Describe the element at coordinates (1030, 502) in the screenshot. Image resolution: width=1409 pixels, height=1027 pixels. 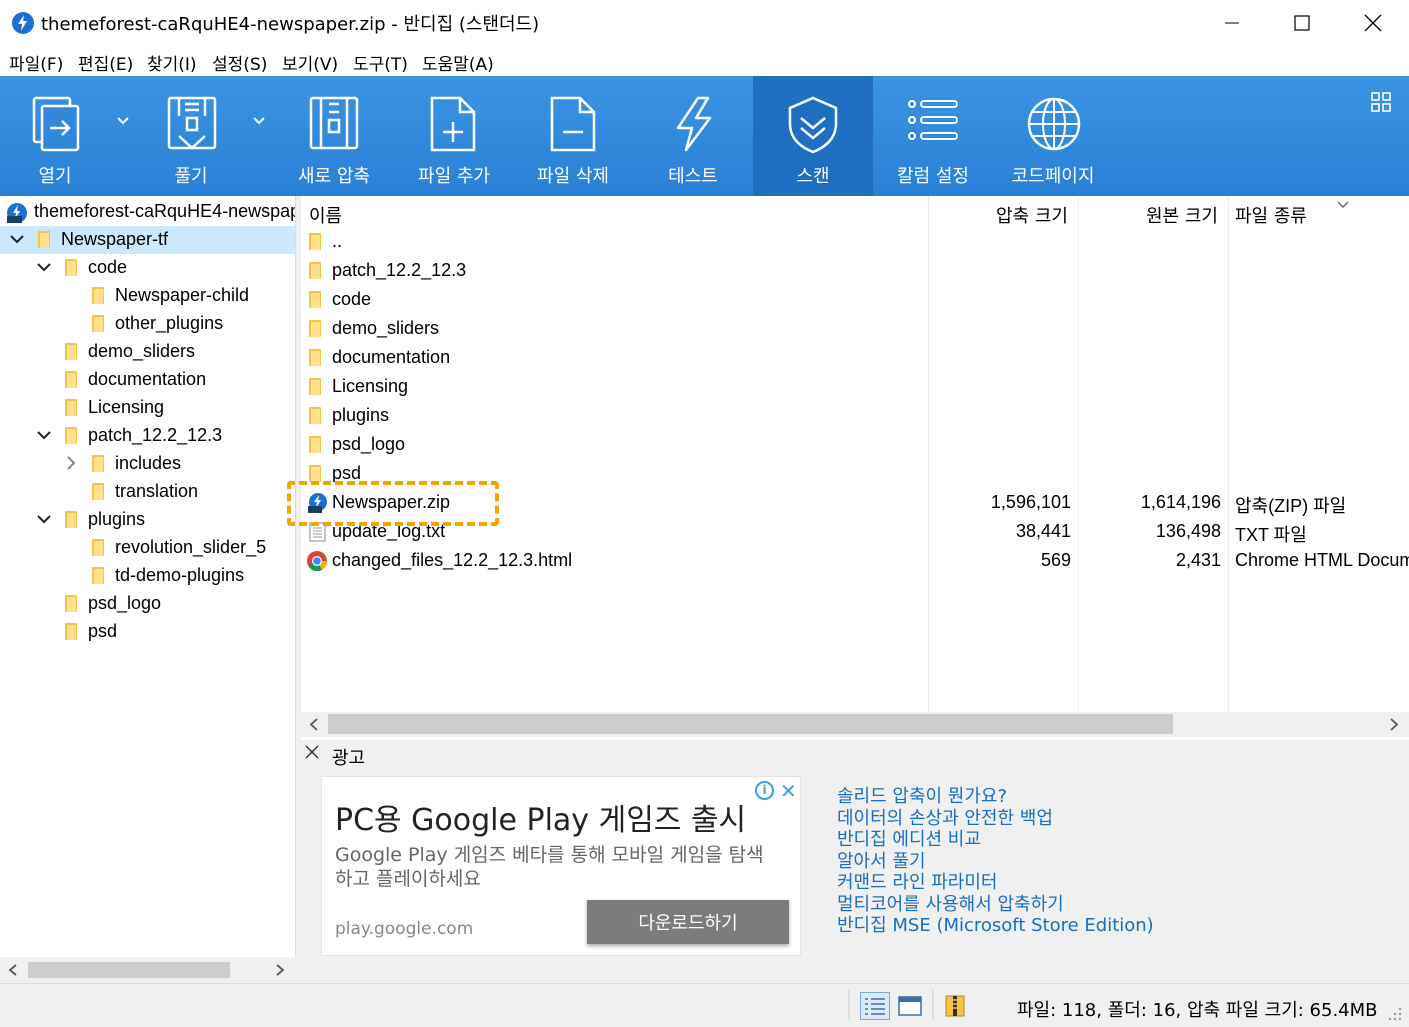
I see `compressed-size: 1,596,101` at that location.